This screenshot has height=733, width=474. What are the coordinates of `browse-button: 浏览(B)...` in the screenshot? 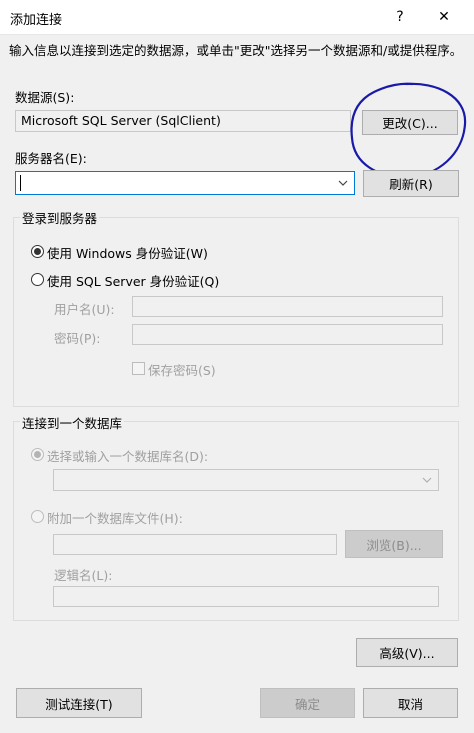 It's located at (394, 544).